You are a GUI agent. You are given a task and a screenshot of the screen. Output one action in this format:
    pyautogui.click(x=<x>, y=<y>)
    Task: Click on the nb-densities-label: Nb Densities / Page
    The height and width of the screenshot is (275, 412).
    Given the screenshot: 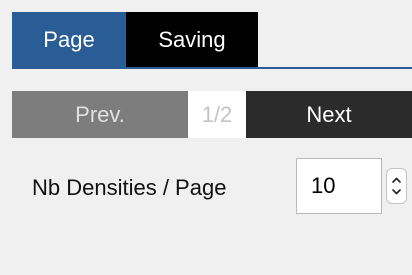 What is the action you would take?
    pyautogui.click(x=129, y=187)
    